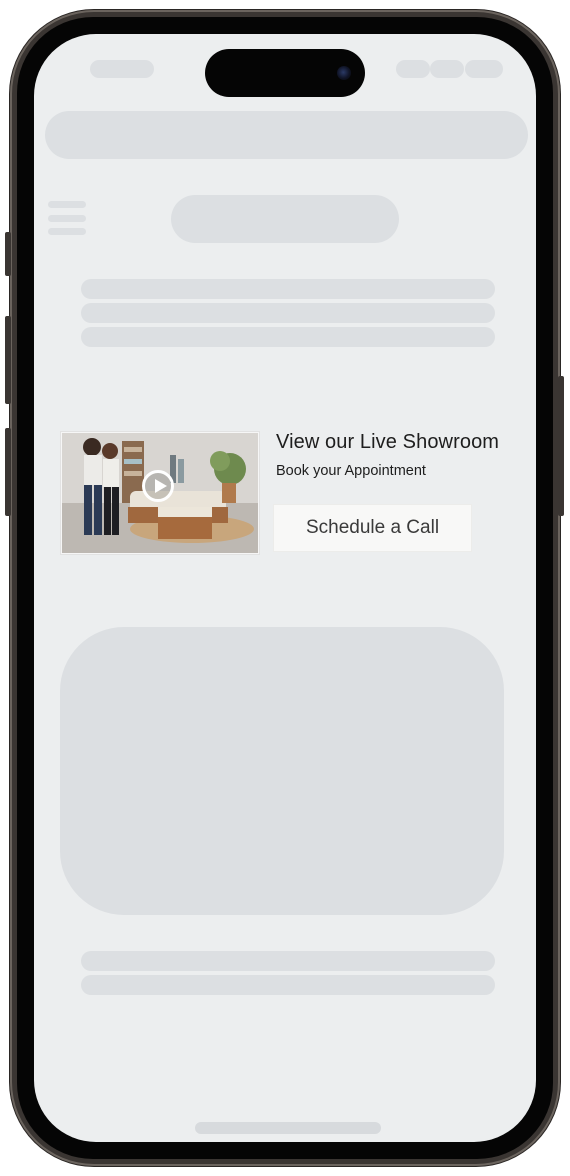 Image resolution: width=570 pixels, height=1176 pixels. What do you see at coordinates (351, 471) in the screenshot?
I see `showroom-subtitle: Book your Appointment` at bounding box center [351, 471].